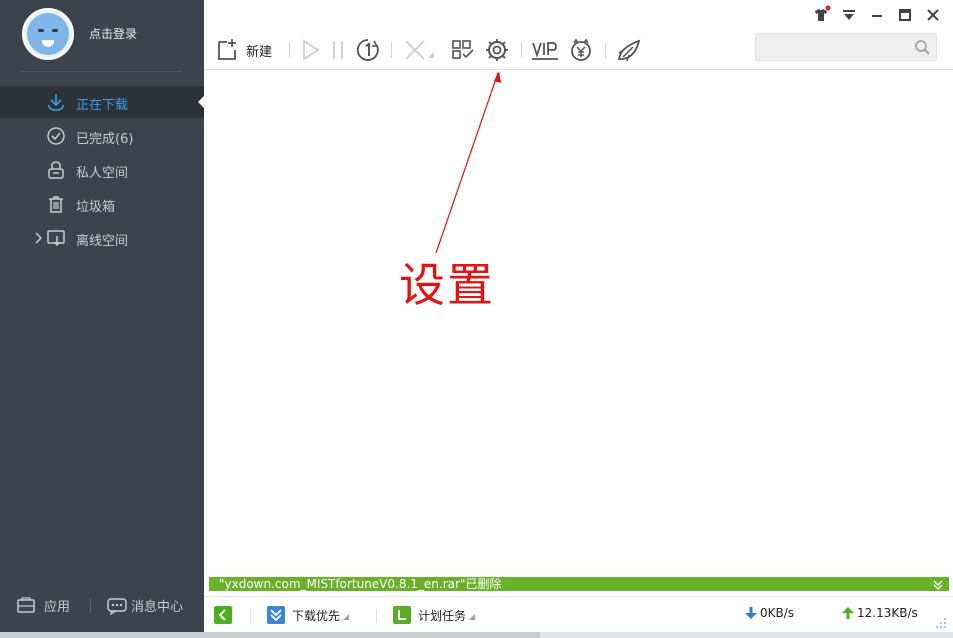 The height and width of the screenshot is (638, 953). I want to click on sidebar-item-offline-space: 离线空间, so click(102, 238).